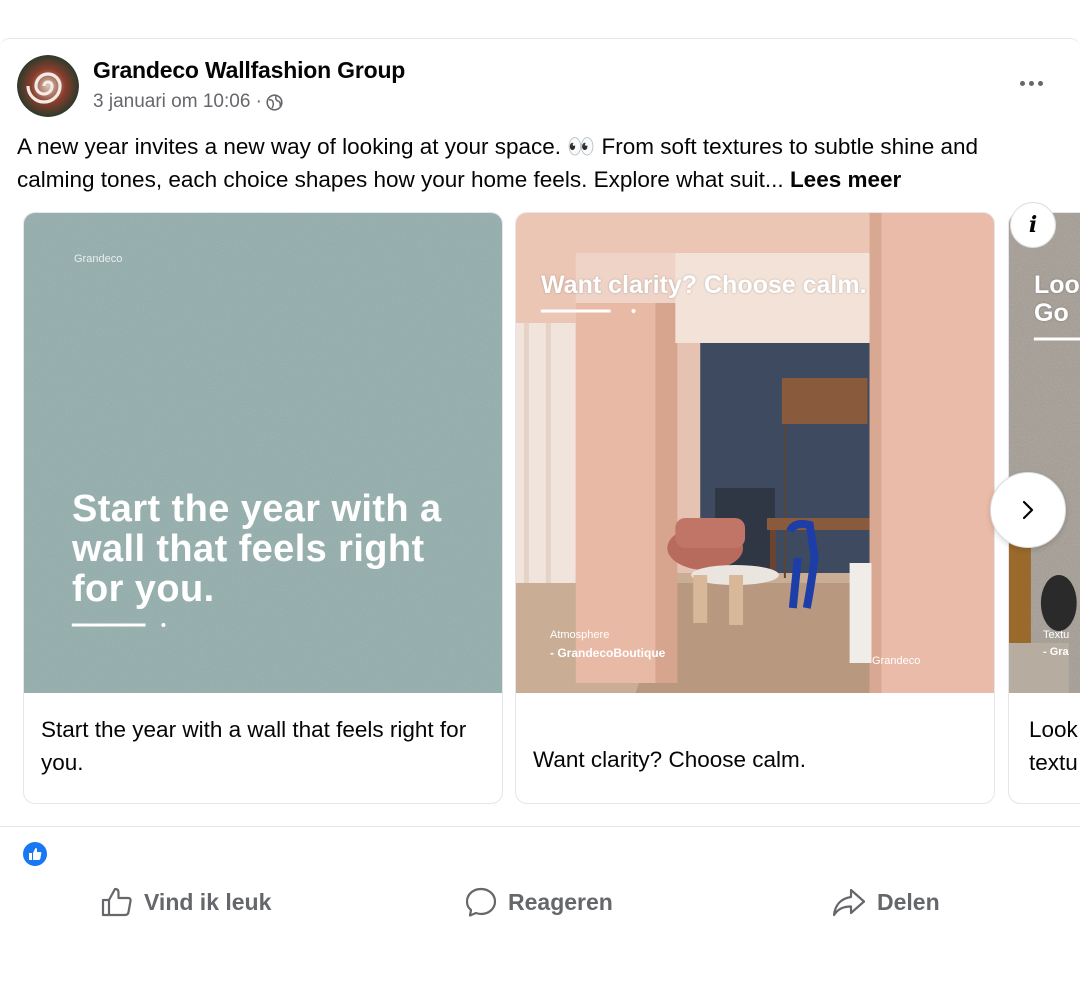 The height and width of the screenshot is (1000, 1080). I want to click on comment-icon, so click(481, 902).